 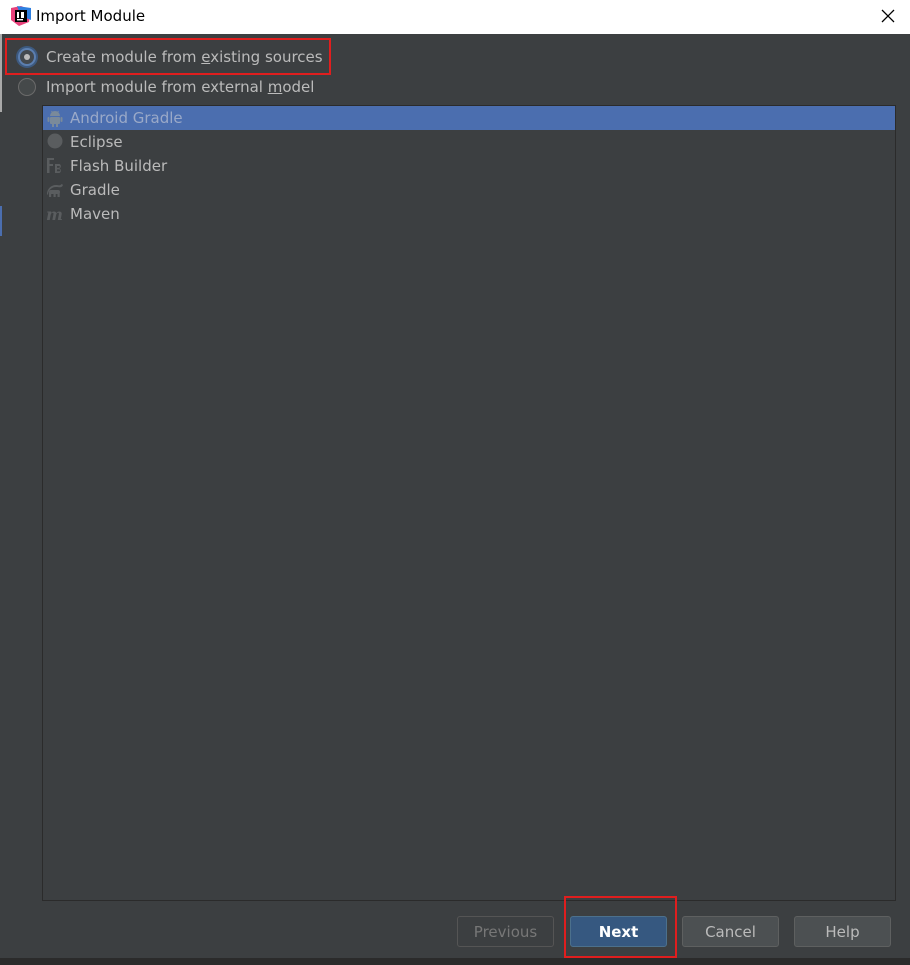 I want to click on list-item: Gradle, so click(x=469, y=190).